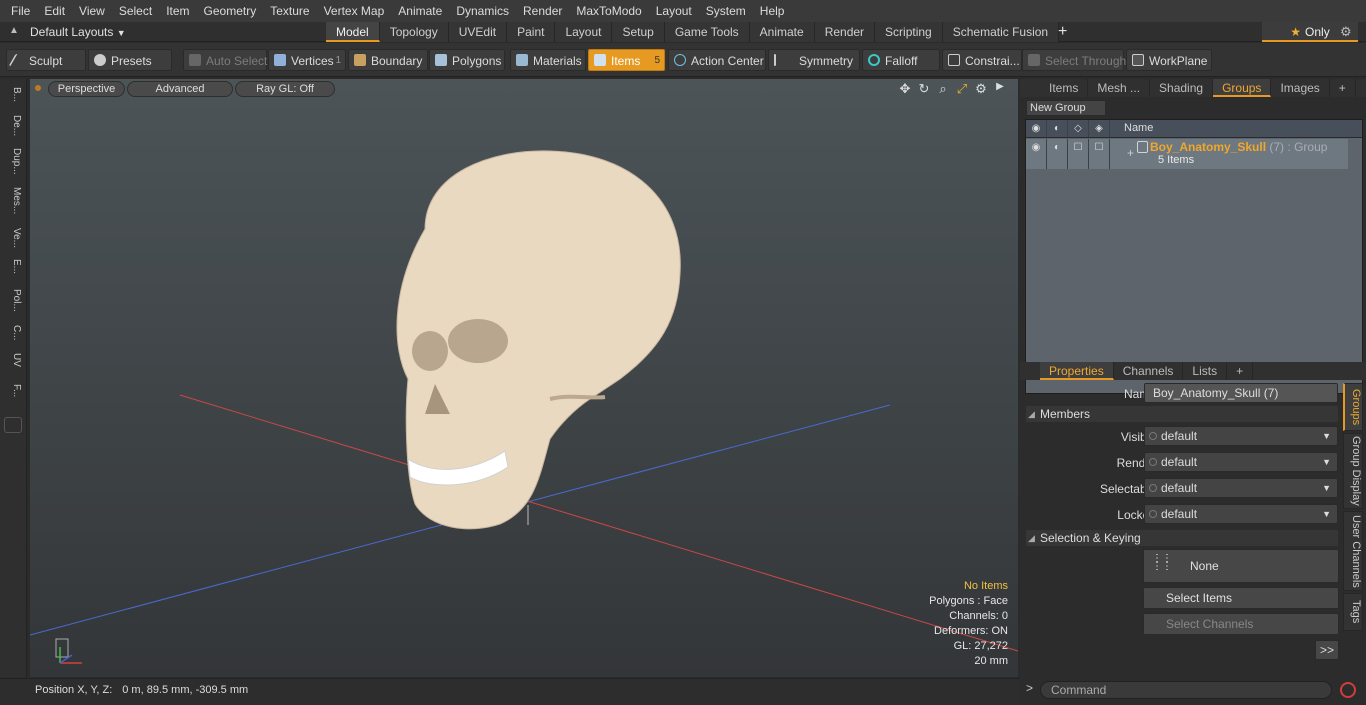 This screenshot has height=705, width=1366. Describe the element at coordinates (1182, 414) in the screenshot. I see `members-section: ◢ Members` at that location.